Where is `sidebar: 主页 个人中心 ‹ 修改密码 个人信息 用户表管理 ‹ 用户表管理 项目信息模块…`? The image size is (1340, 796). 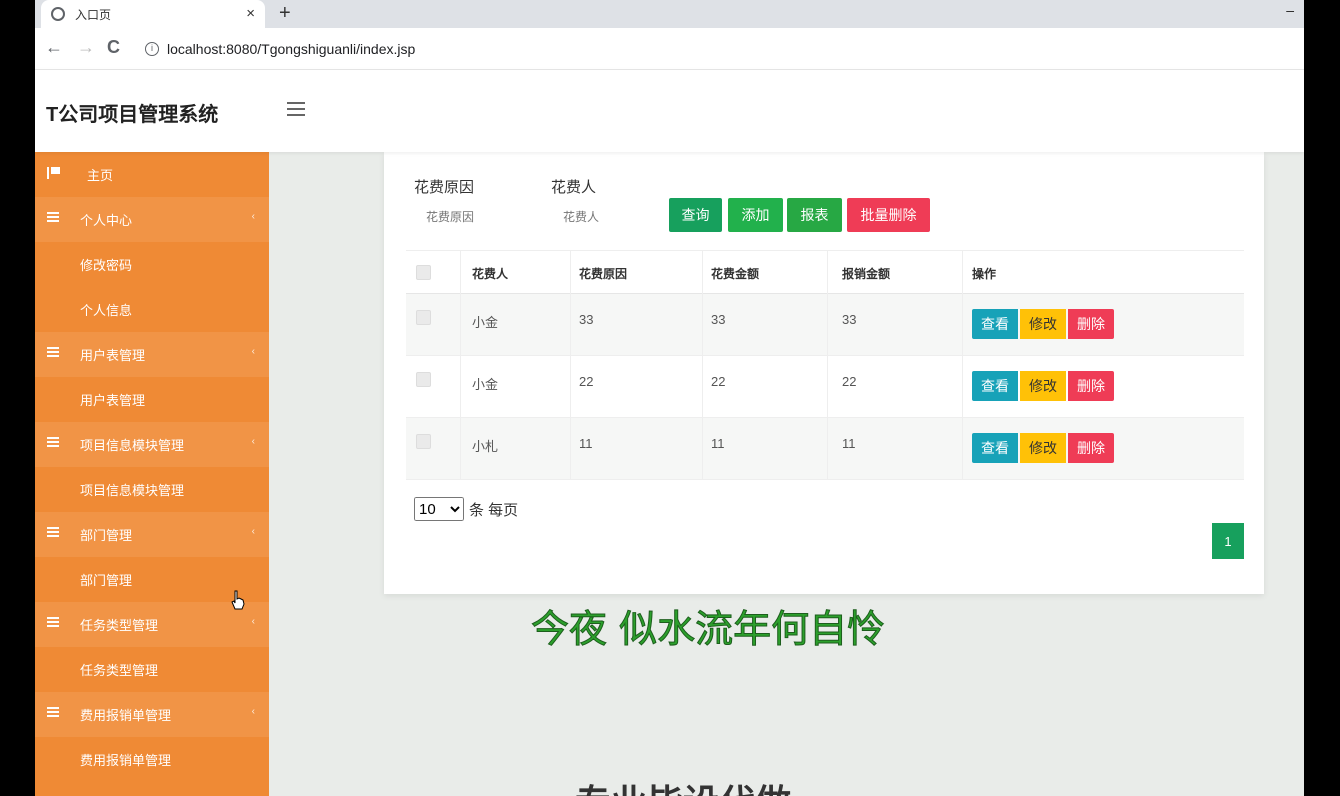 sidebar: 主页 个人中心 ‹ 修改密码 个人信息 用户表管理 ‹ 用户表管理 项目信息模块… is located at coordinates (152, 474).